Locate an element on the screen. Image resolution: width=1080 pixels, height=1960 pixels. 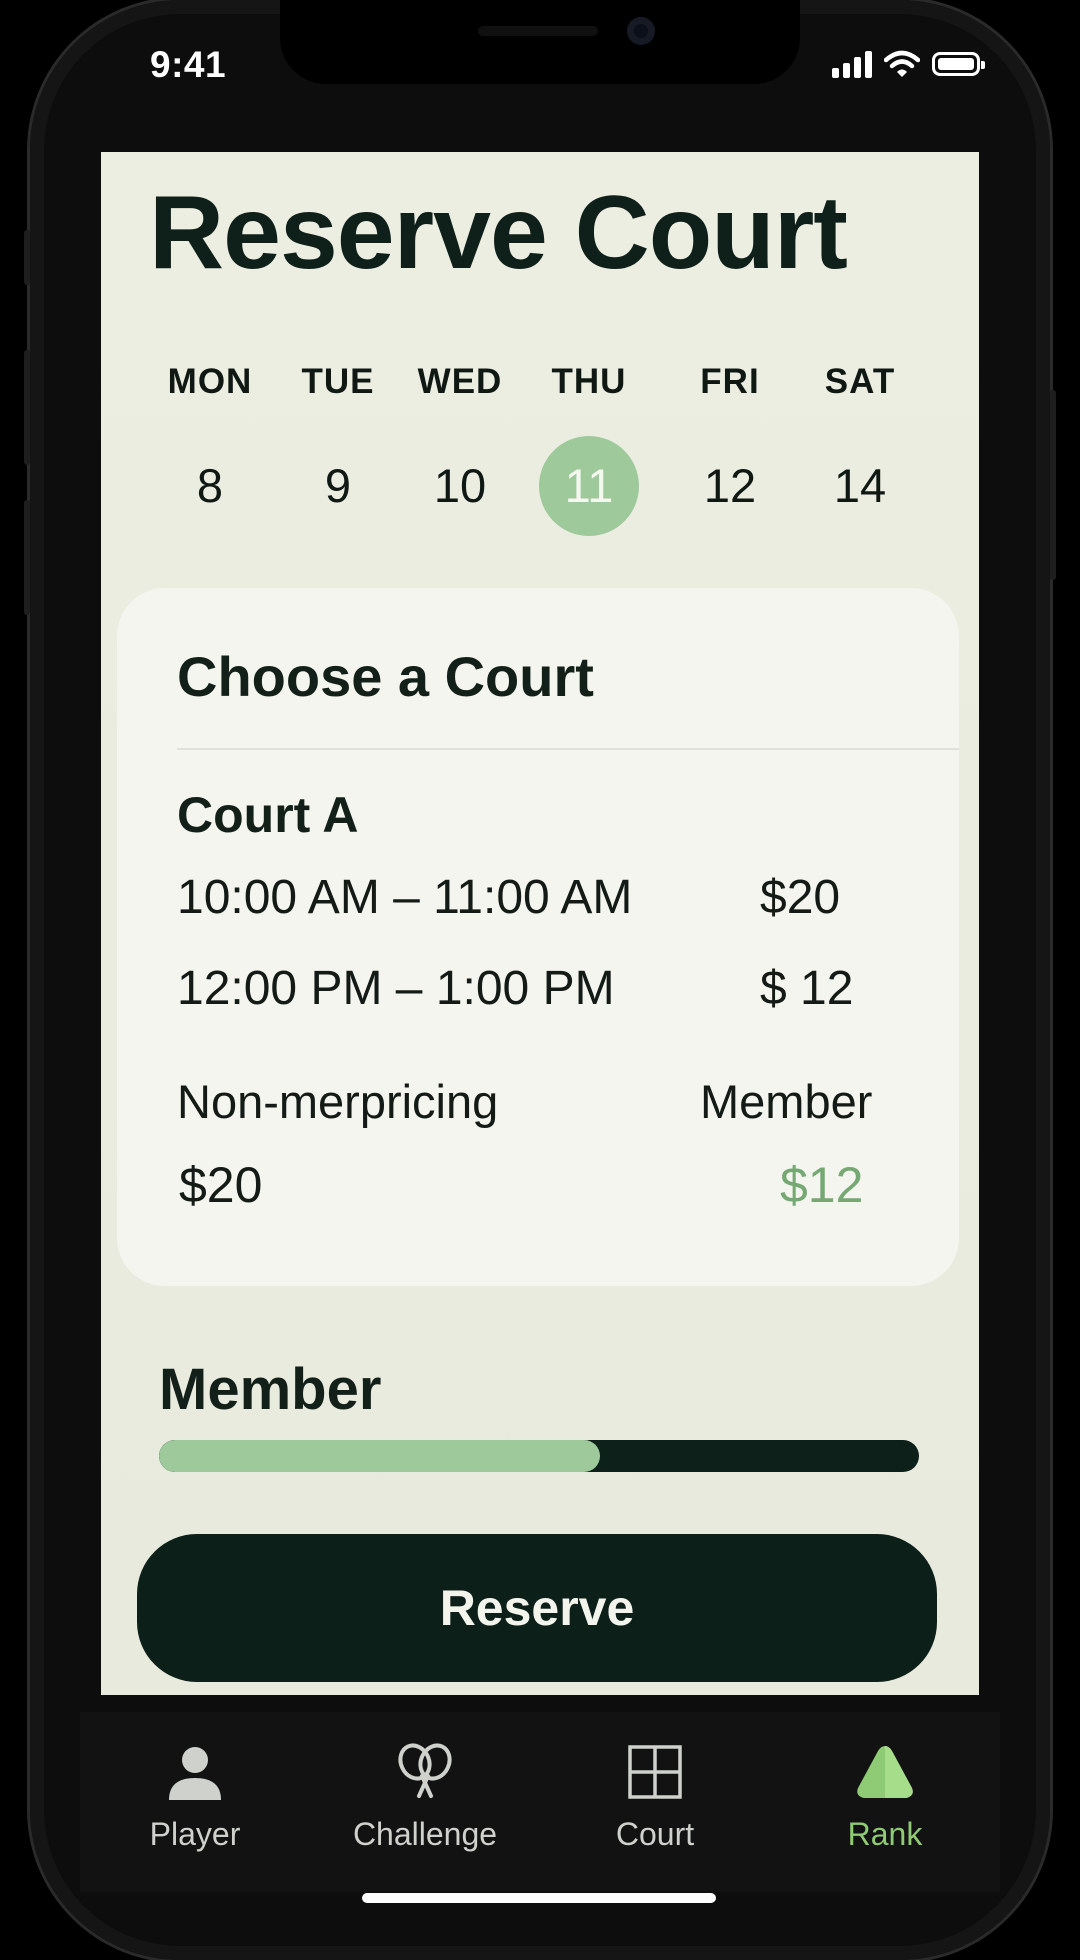
day-number: 14 is located at coordinates (860, 485).